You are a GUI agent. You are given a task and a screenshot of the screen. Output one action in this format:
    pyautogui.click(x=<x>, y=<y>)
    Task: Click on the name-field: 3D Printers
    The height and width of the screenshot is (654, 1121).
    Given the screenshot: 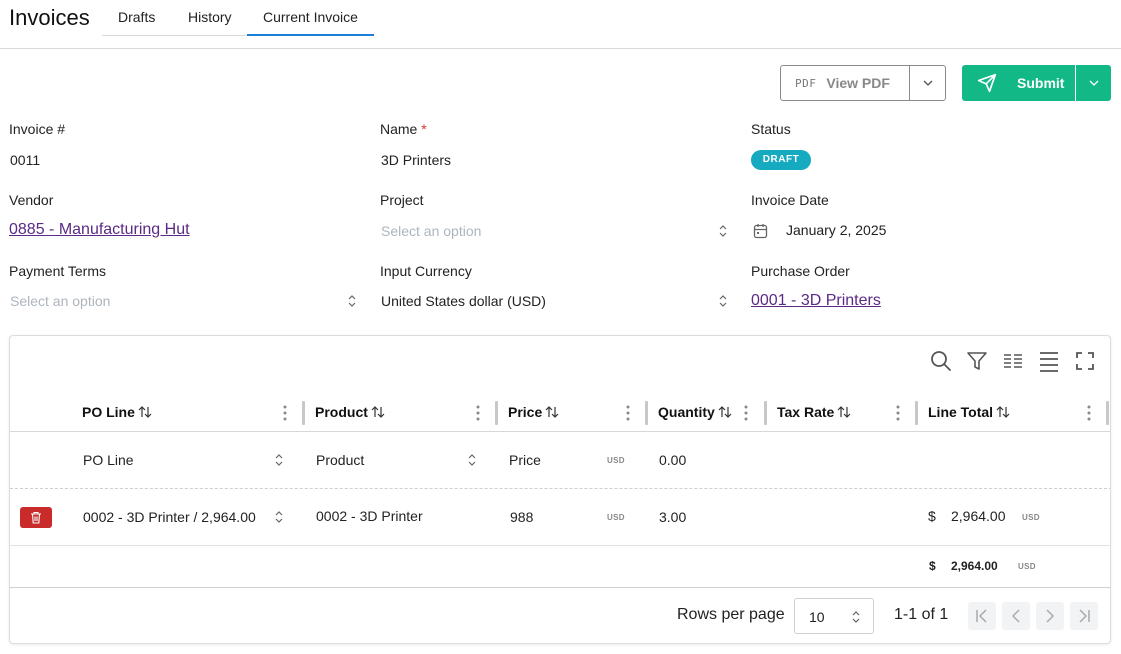 What is the action you would take?
    pyautogui.click(x=416, y=160)
    